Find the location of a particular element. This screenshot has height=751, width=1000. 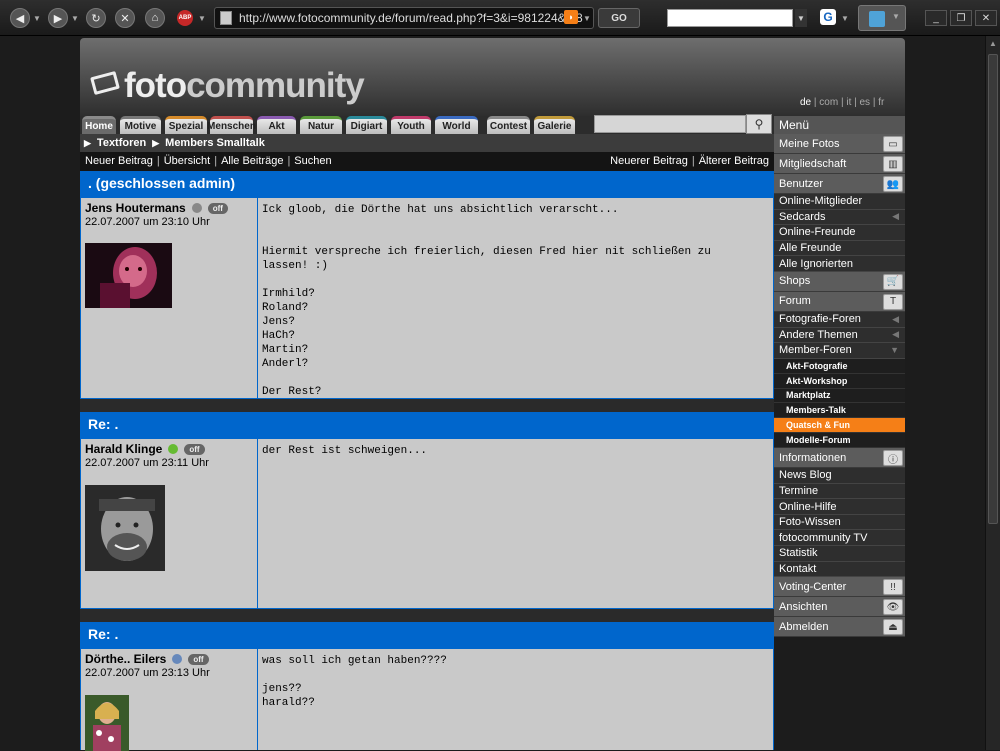

sidebar-item-statistik: Statistik is located at coordinates (839, 554).